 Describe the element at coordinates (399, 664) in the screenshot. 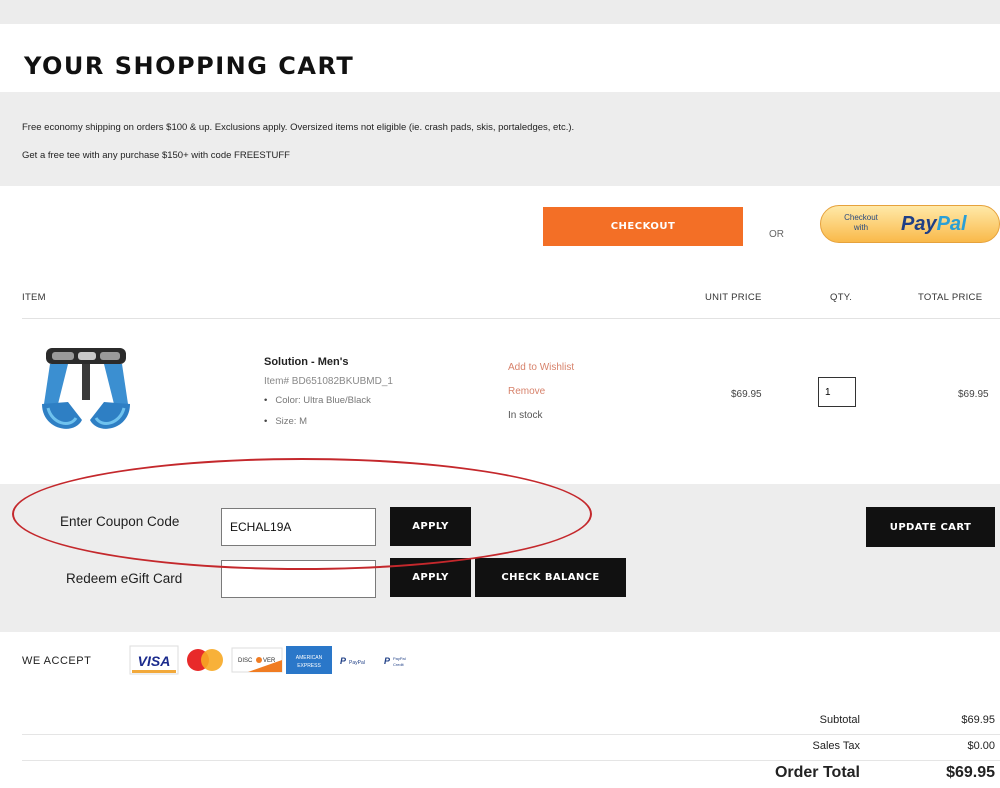

I see `svg-text: Credit` at that location.